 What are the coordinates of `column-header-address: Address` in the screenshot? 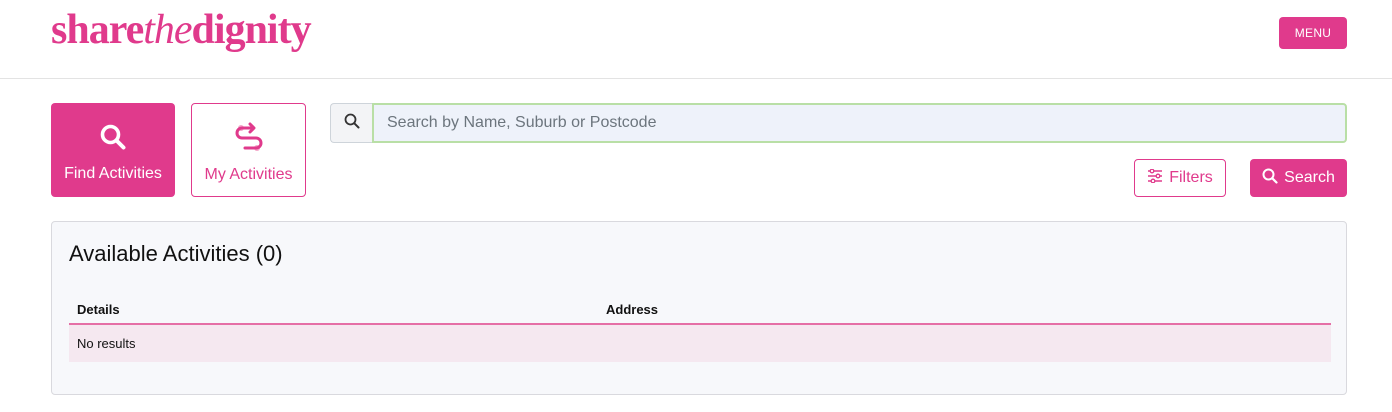 It's located at (632, 309).